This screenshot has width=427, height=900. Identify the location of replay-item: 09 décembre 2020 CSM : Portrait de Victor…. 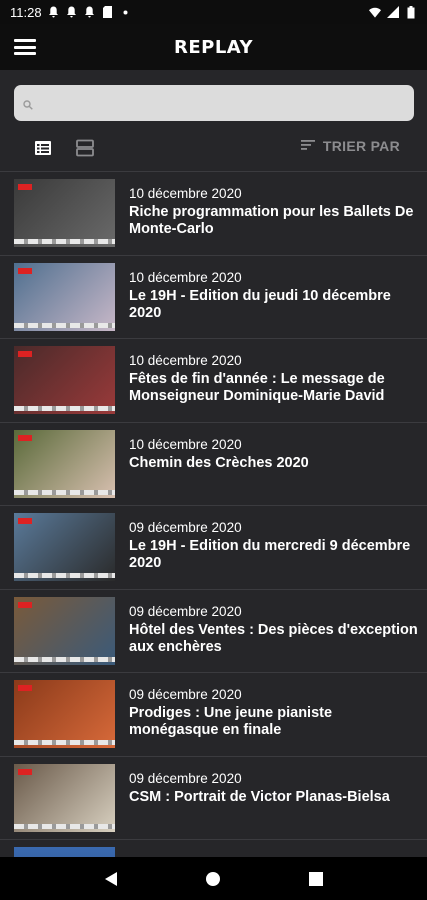
(213, 797).